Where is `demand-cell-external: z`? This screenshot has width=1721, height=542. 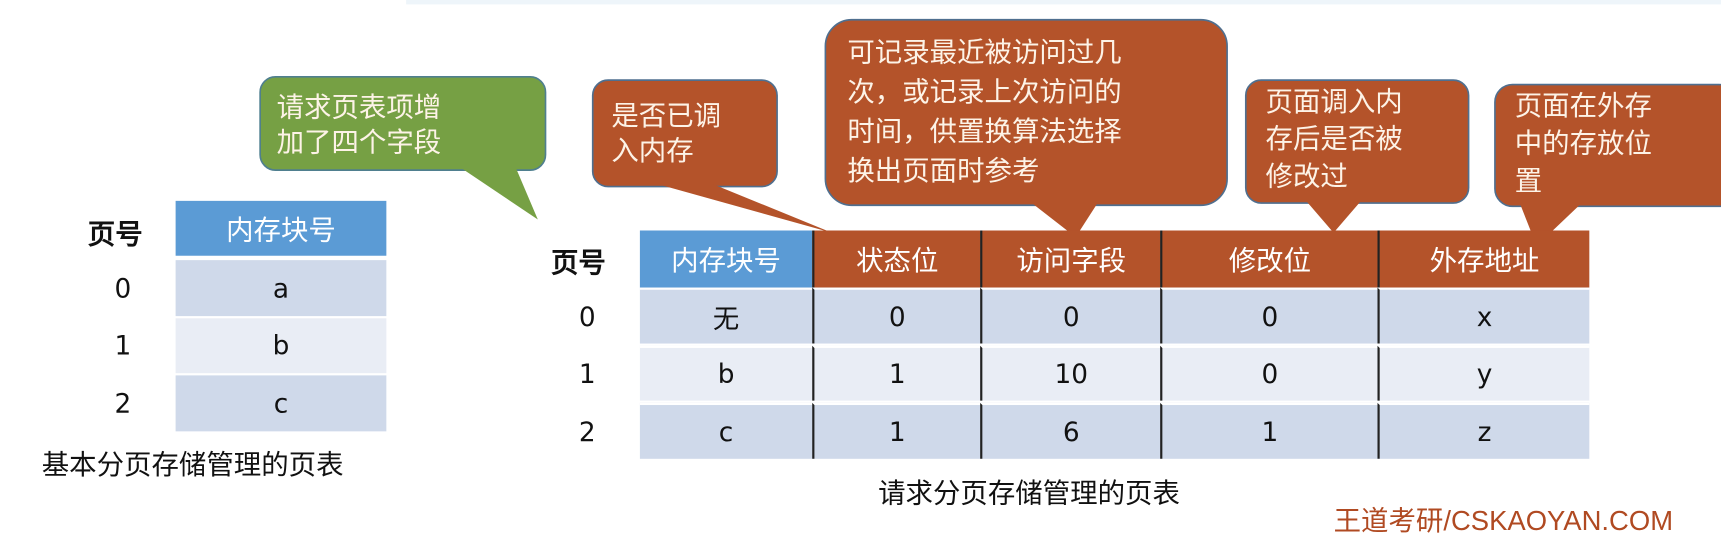
demand-cell-external: z is located at coordinates (1483, 430).